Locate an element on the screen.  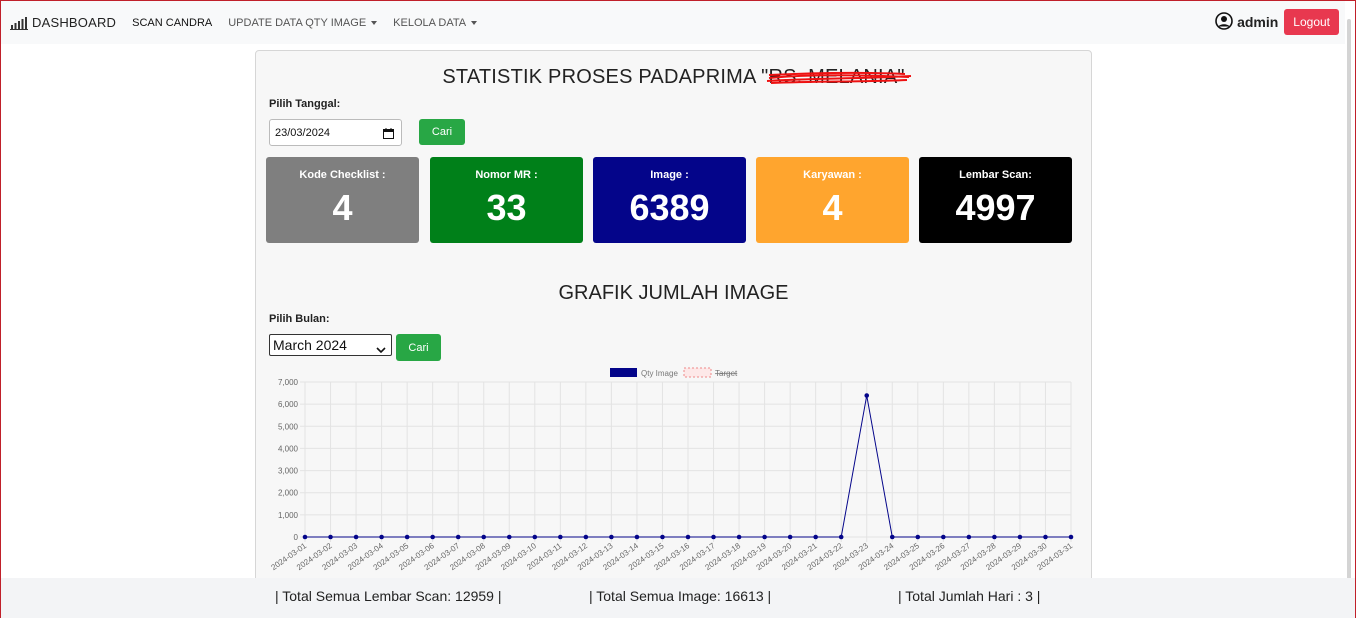
month-select: March 2024 is located at coordinates (330, 345).